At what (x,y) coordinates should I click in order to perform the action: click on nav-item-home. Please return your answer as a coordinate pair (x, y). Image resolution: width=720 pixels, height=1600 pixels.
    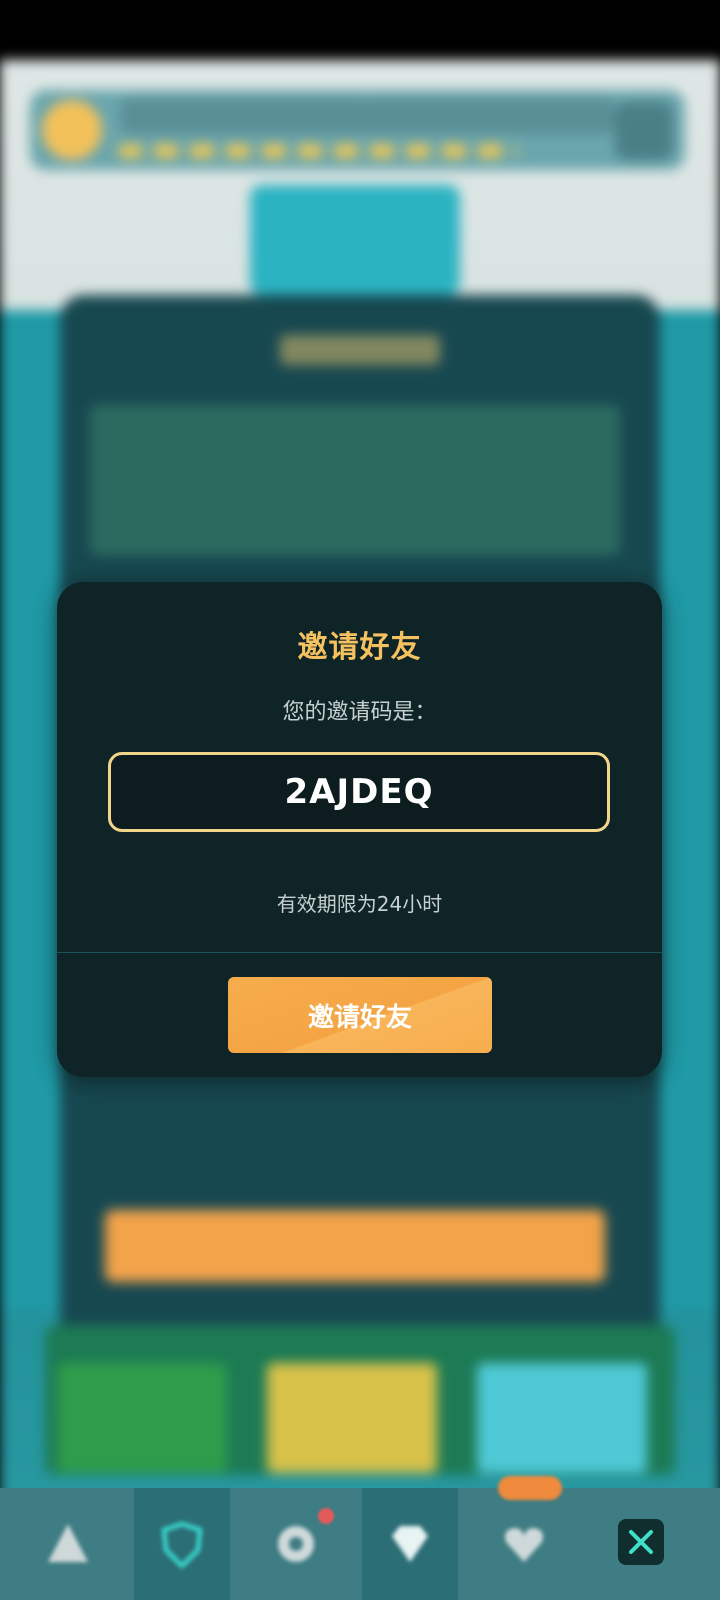
    Looking at the image, I should click on (68, 1544).